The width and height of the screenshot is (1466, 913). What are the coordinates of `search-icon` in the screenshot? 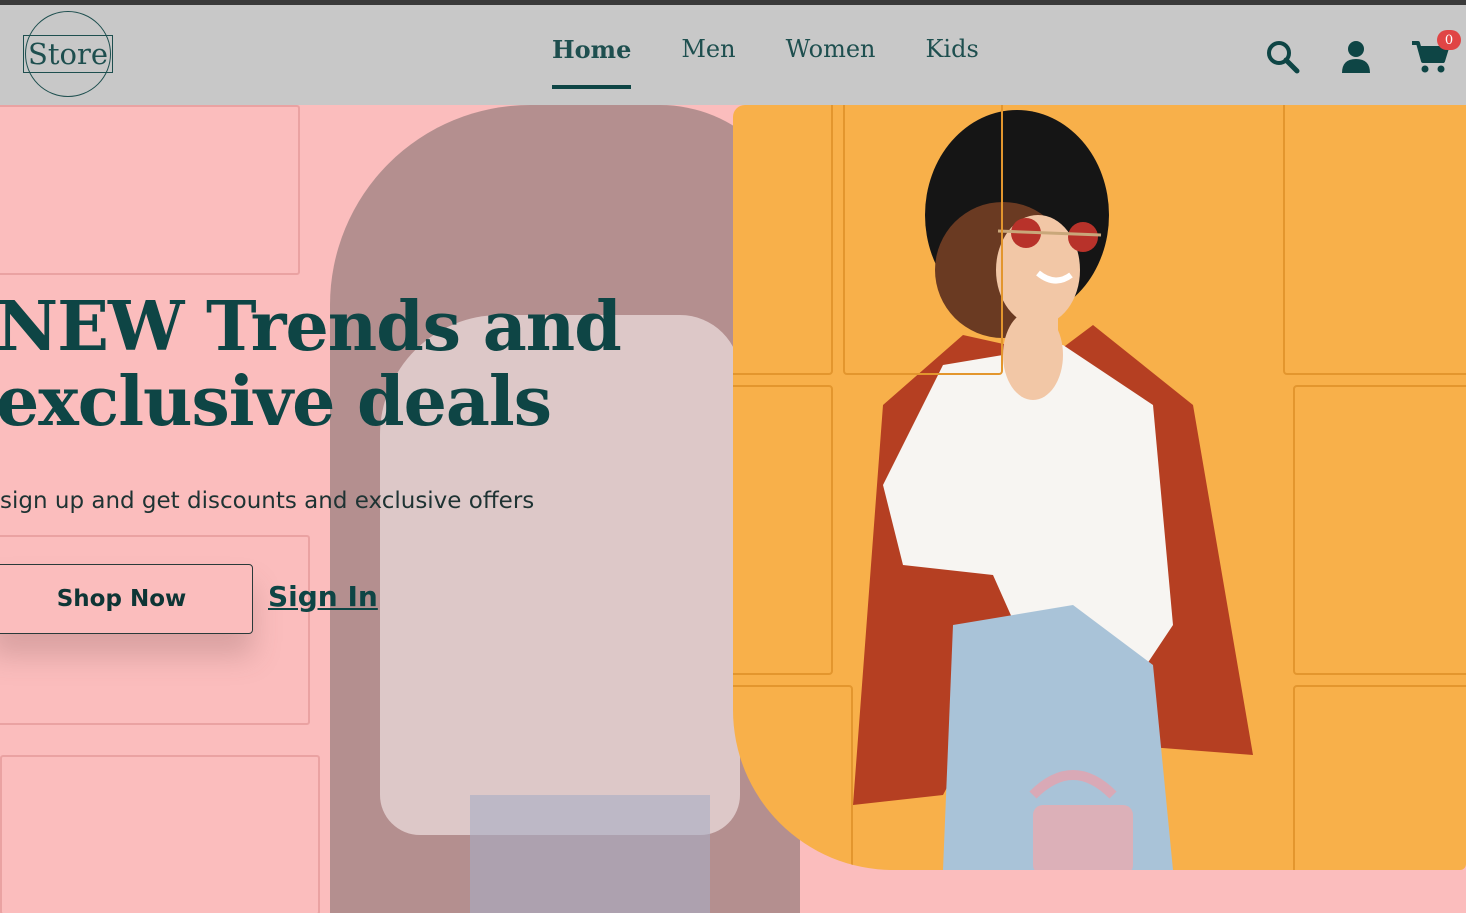 It's located at (1283, 57).